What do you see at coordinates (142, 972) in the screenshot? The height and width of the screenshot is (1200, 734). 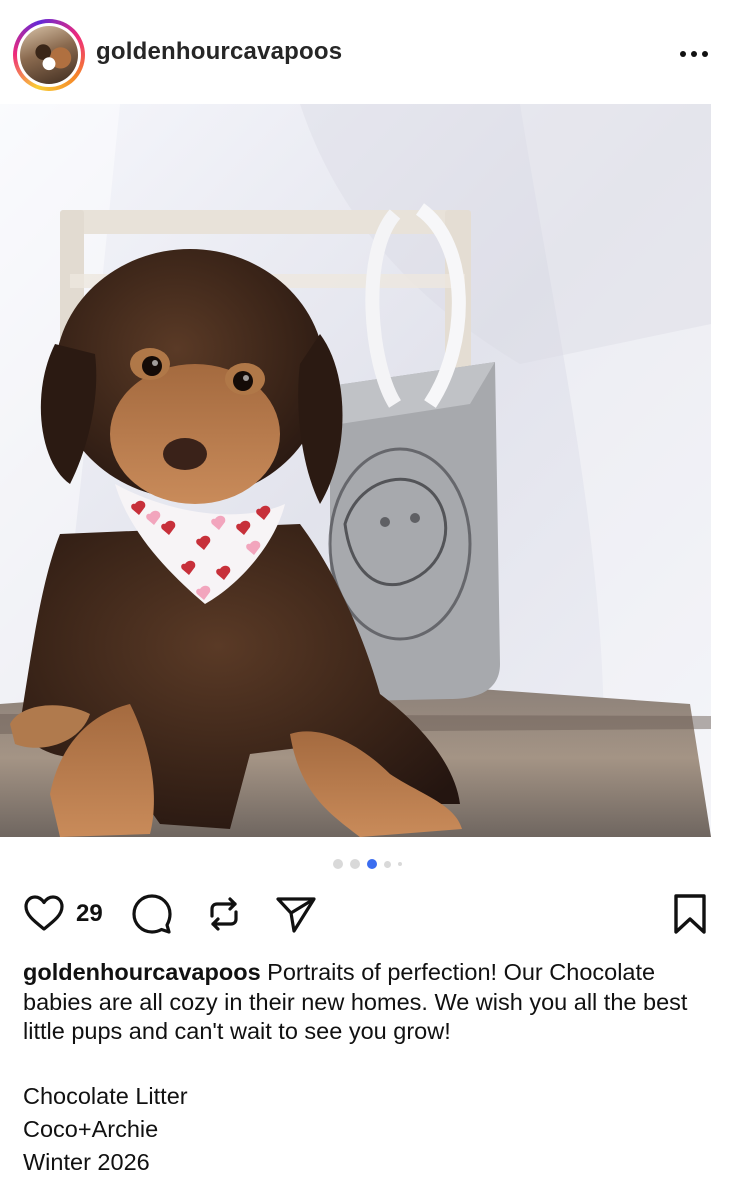 I see `caption-username: goldenhourcavapoos` at bounding box center [142, 972].